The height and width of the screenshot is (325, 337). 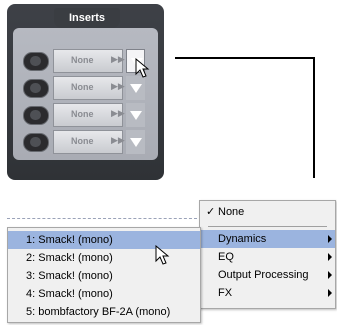 I want to click on menu-item-plugin-4: 4: Smack! (mono), so click(x=104, y=294).